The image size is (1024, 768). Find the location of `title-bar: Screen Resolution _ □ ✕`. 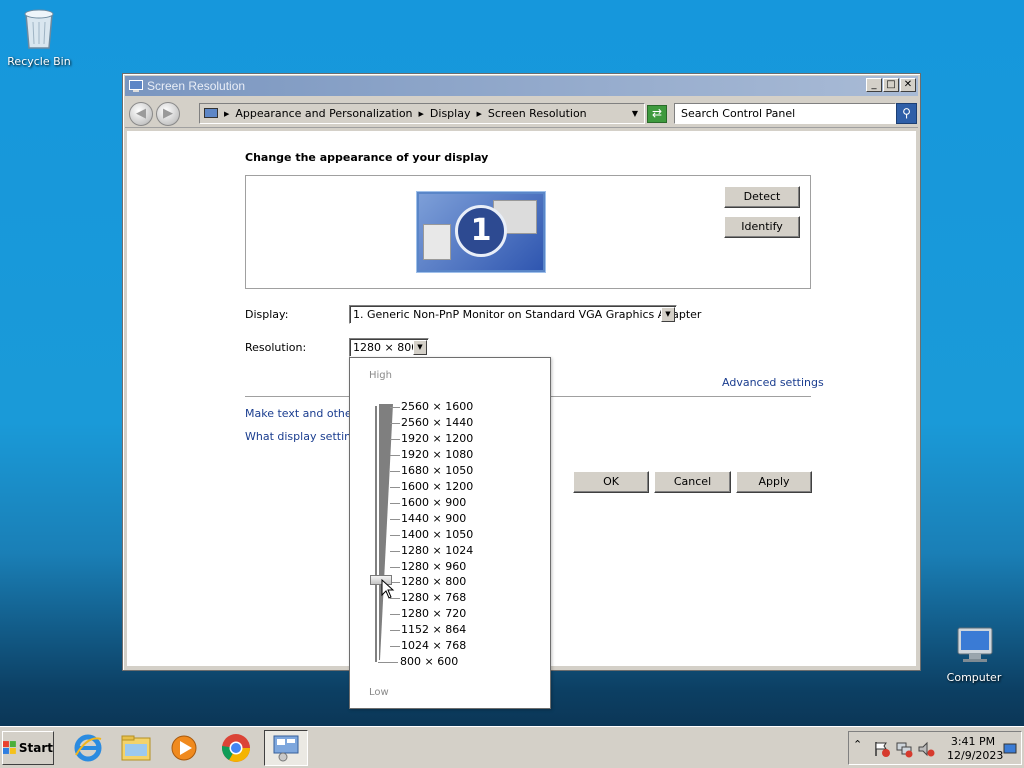

title-bar: Screen Resolution _ □ ✕ is located at coordinates (521, 86).